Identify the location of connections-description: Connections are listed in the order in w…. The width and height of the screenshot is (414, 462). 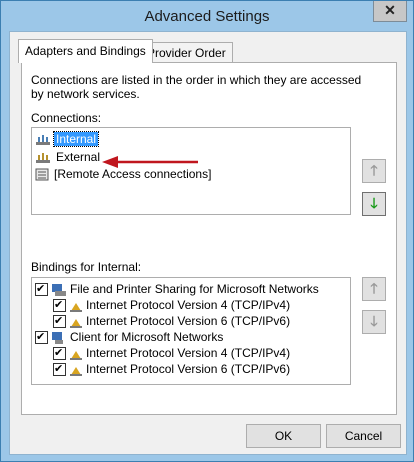
(196, 87).